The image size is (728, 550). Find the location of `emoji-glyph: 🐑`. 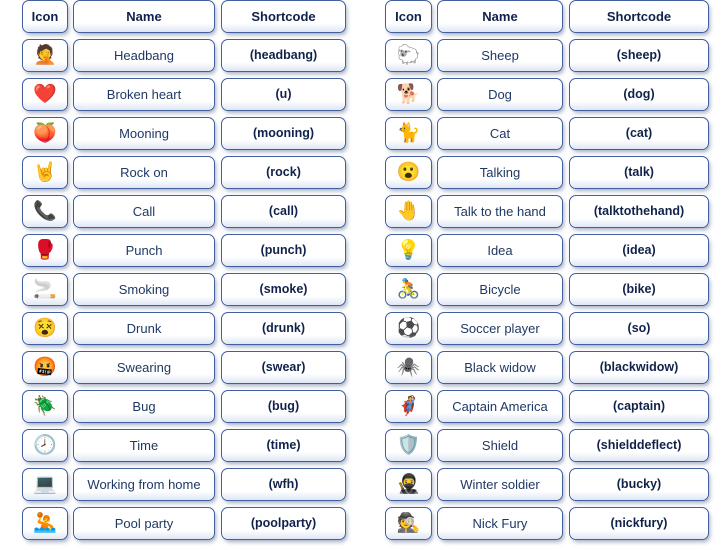

emoji-glyph: 🐑 is located at coordinates (408, 55).